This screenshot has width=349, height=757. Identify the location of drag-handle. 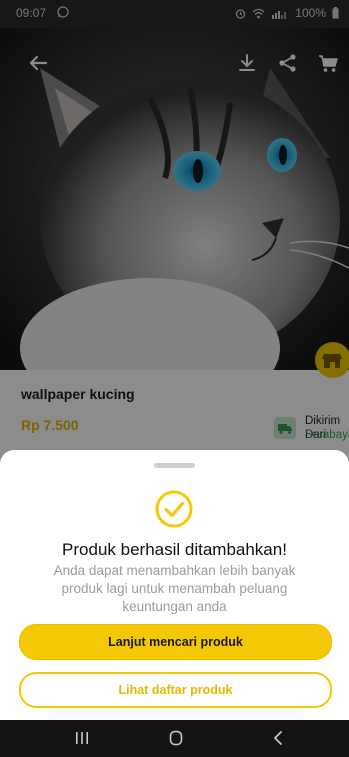
(174, 465).